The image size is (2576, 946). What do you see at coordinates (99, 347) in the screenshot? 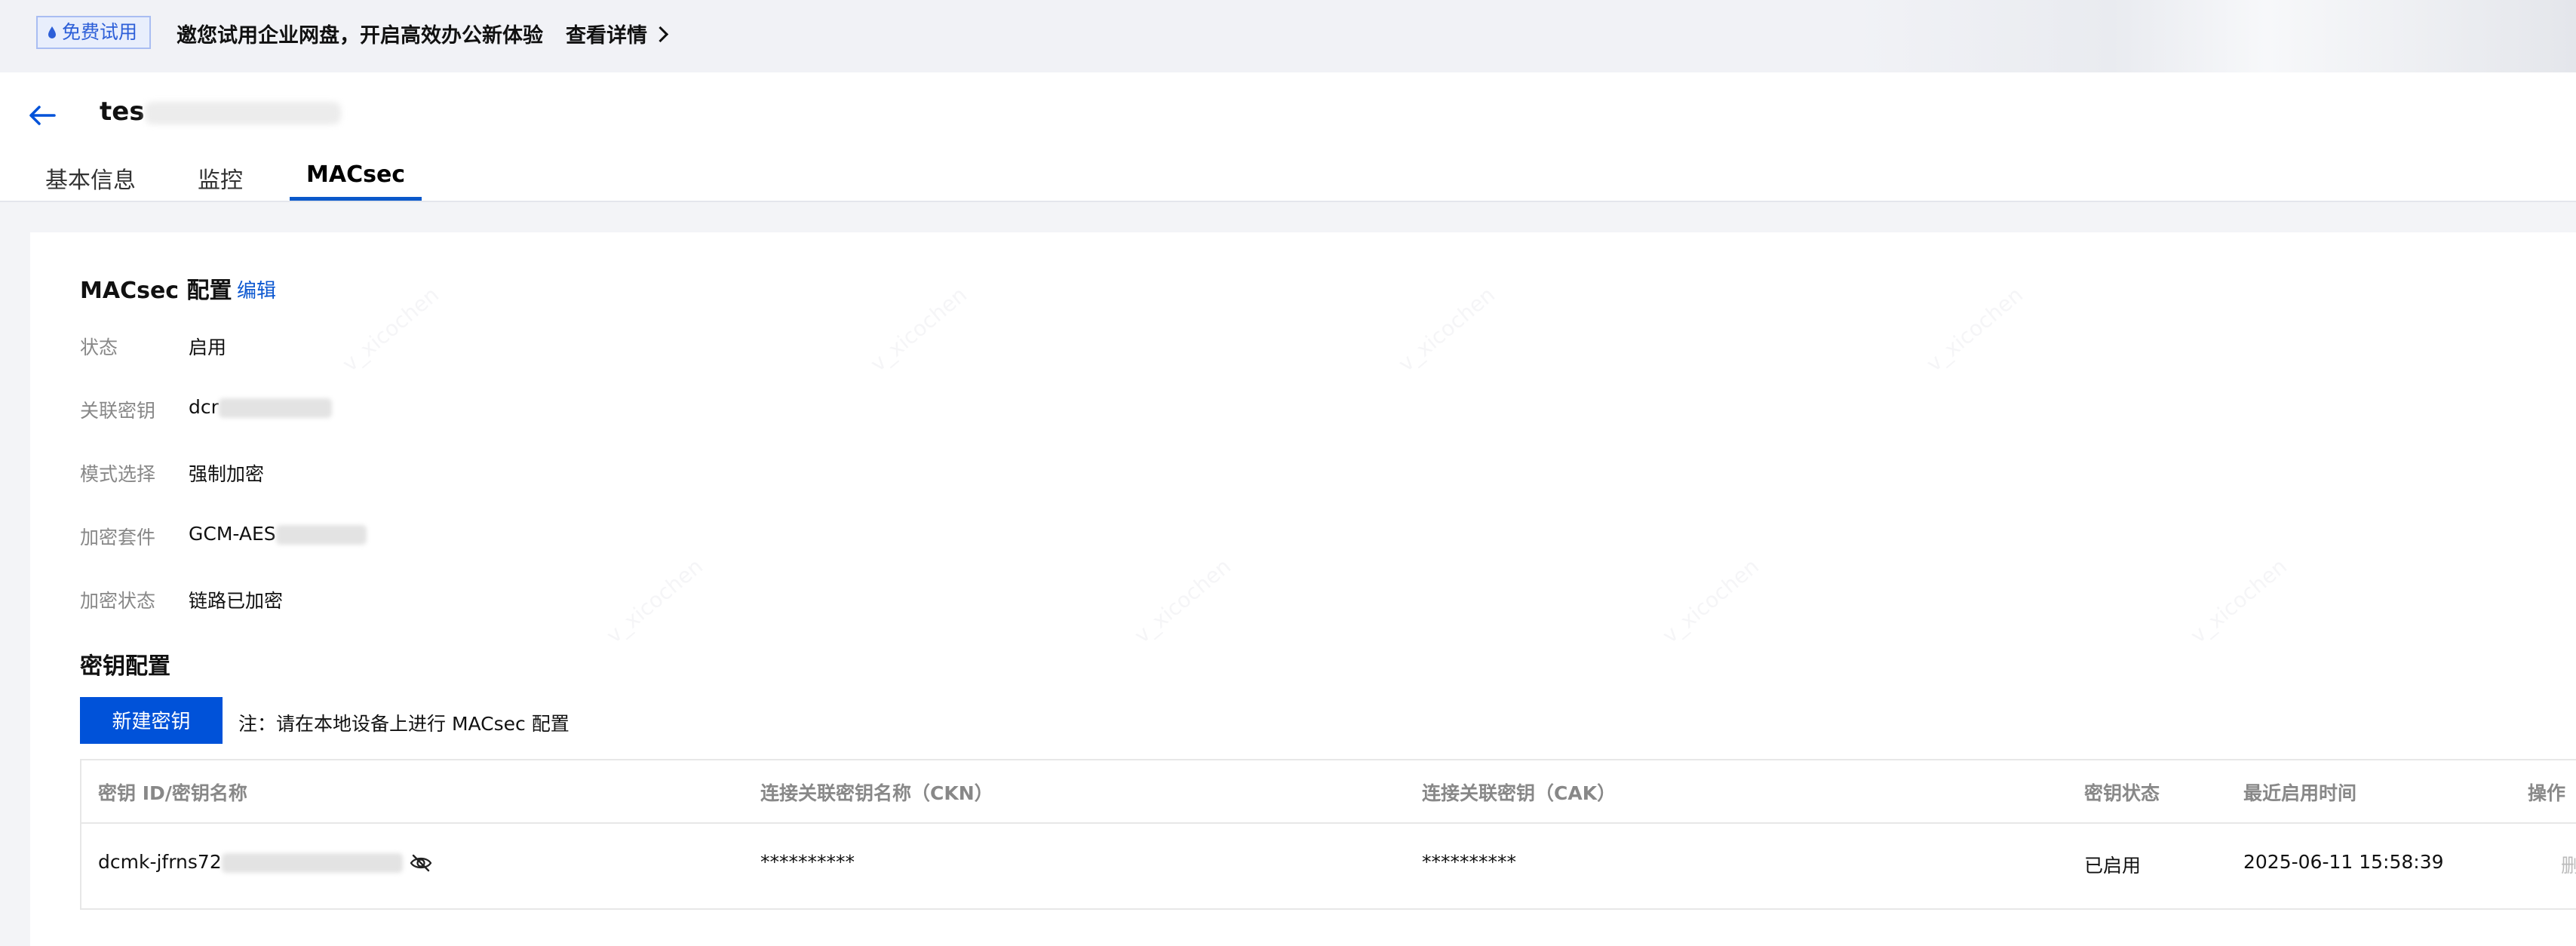
I see `field-label-status: 状态` at bounding box center [99, 347].